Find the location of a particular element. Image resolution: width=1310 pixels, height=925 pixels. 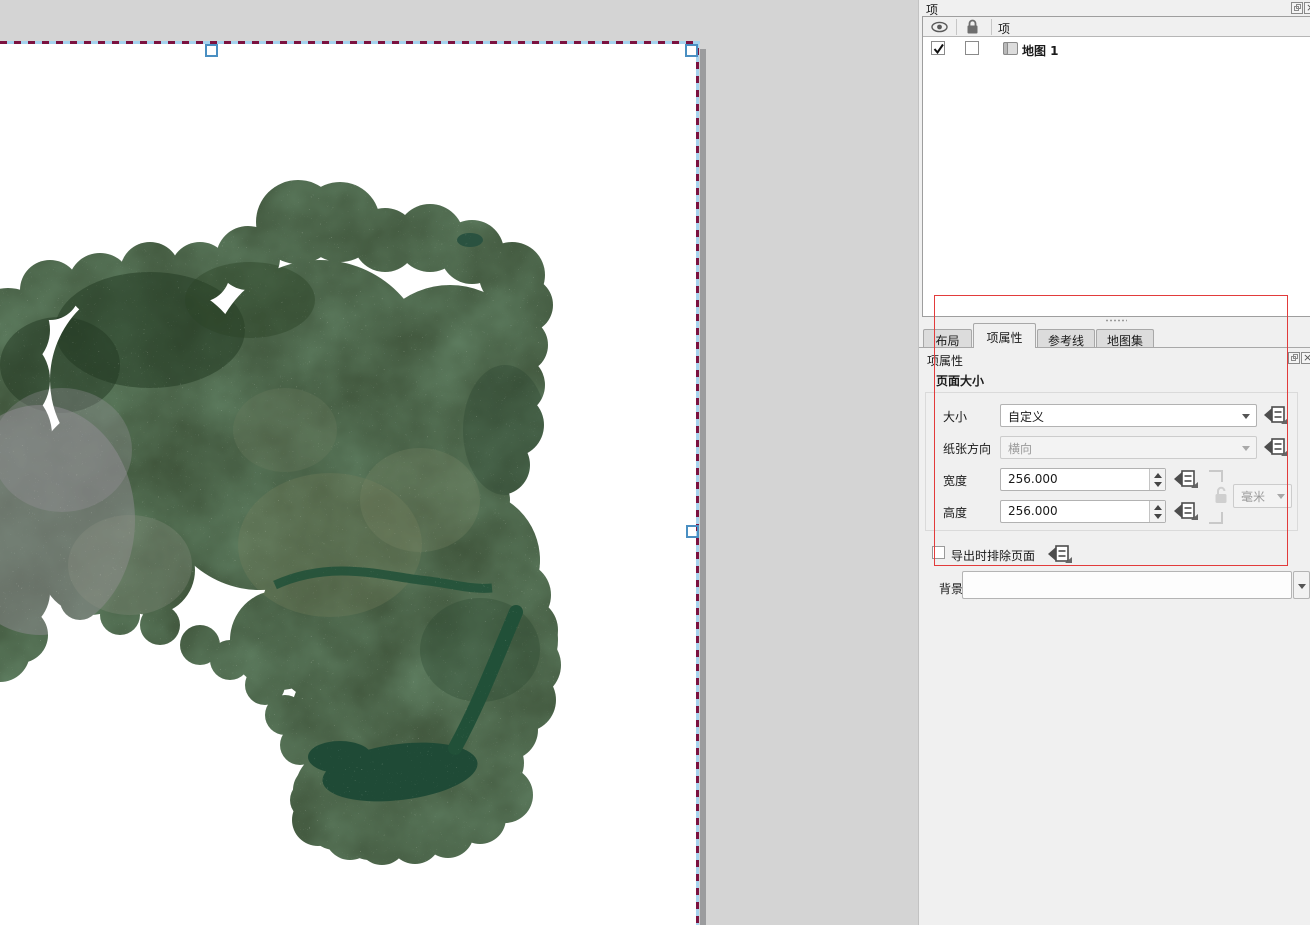

map-item-icon is located at coordinates (1010, 48).